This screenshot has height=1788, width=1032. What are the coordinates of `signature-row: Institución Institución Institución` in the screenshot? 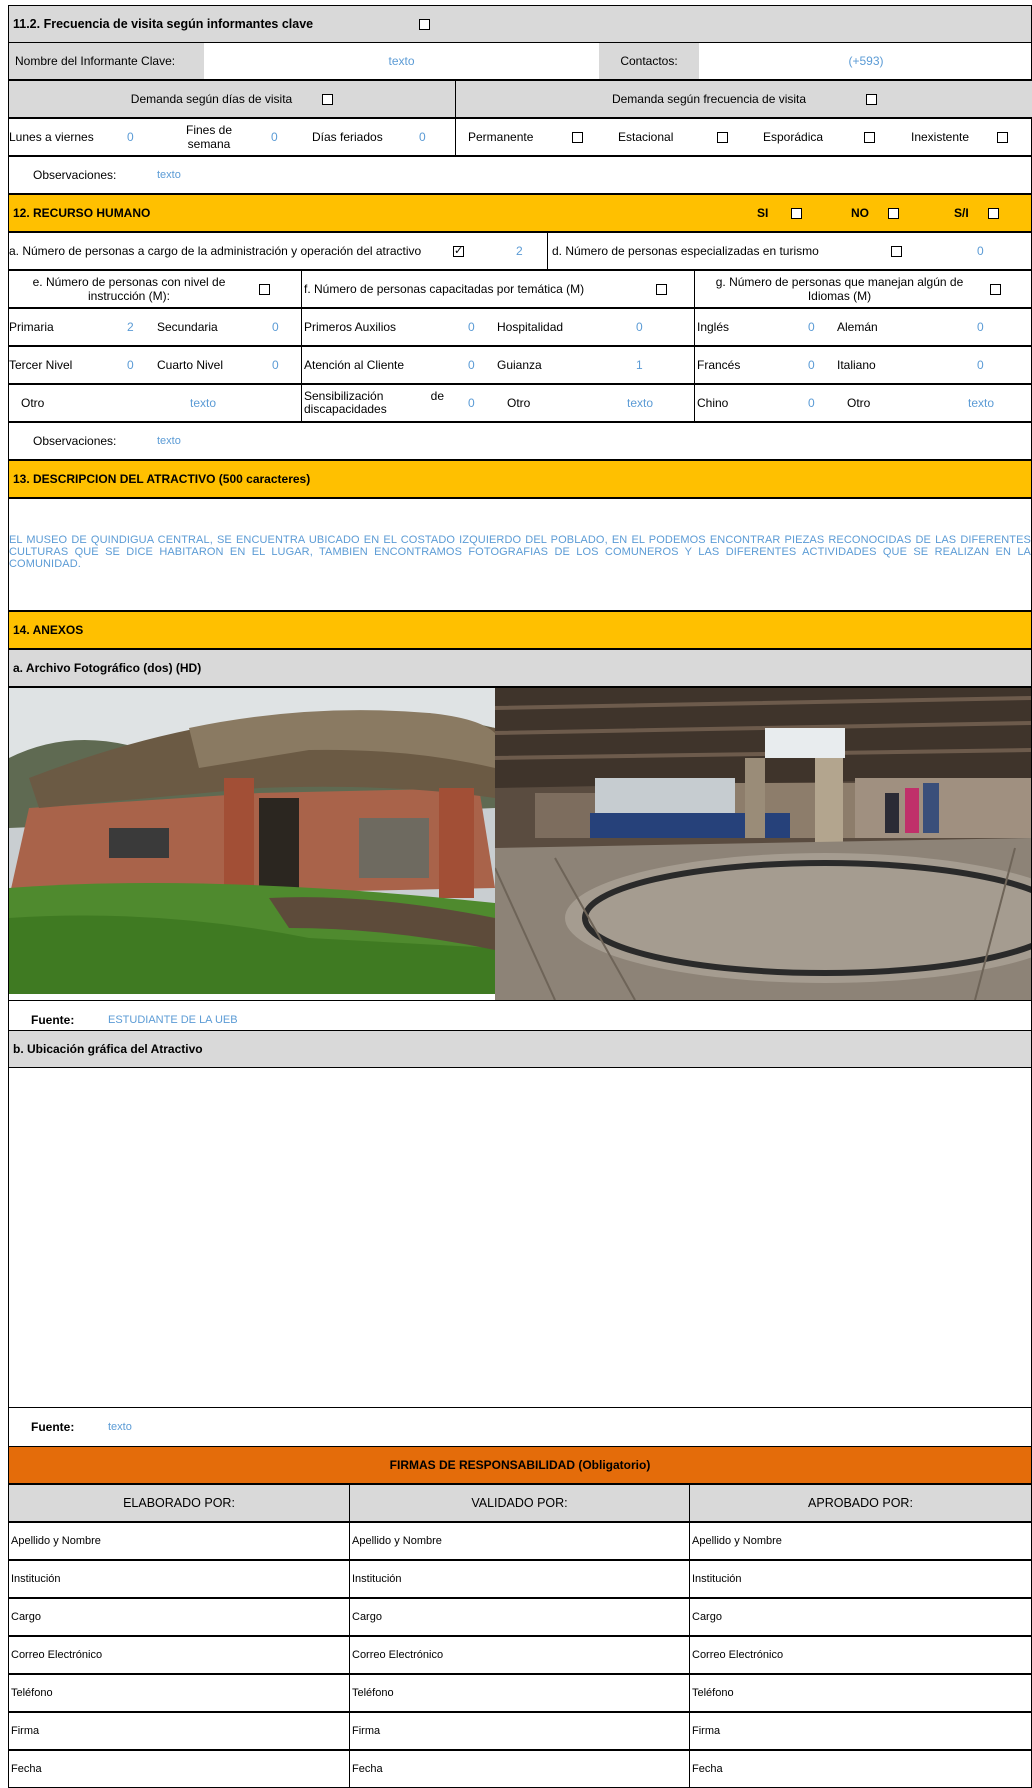 It's located at (520, 1579).